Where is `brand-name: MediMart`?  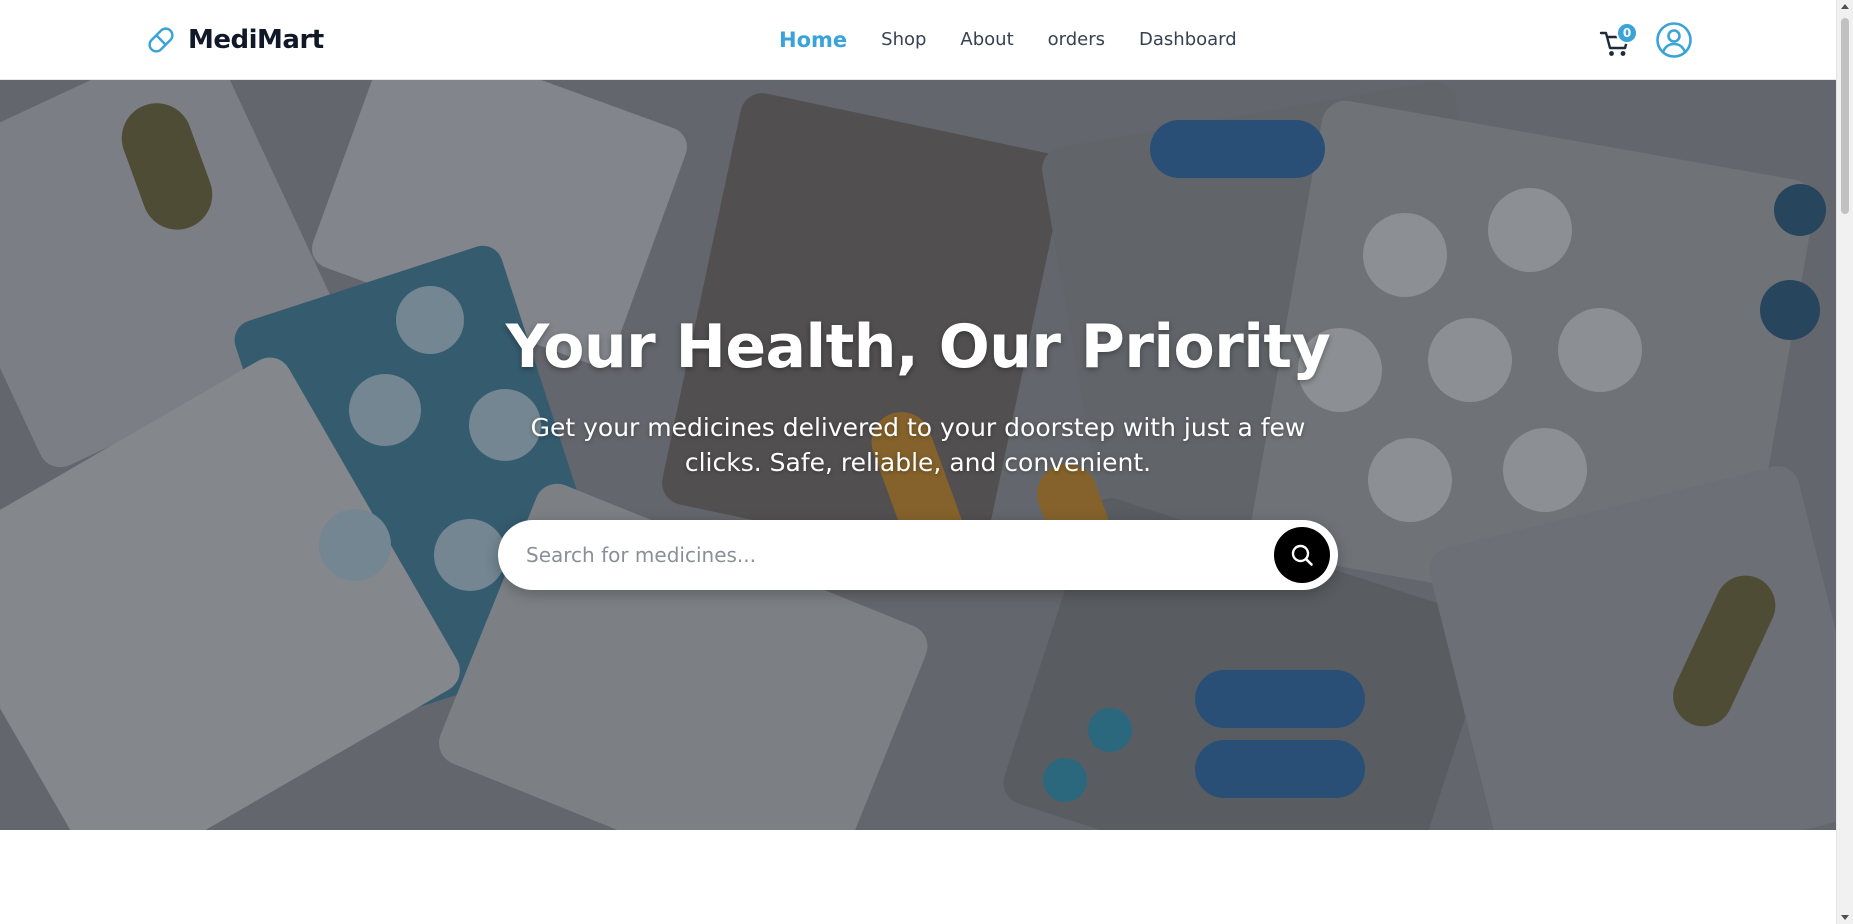 brand-name: MediMart is located at coordinates (256, 40).